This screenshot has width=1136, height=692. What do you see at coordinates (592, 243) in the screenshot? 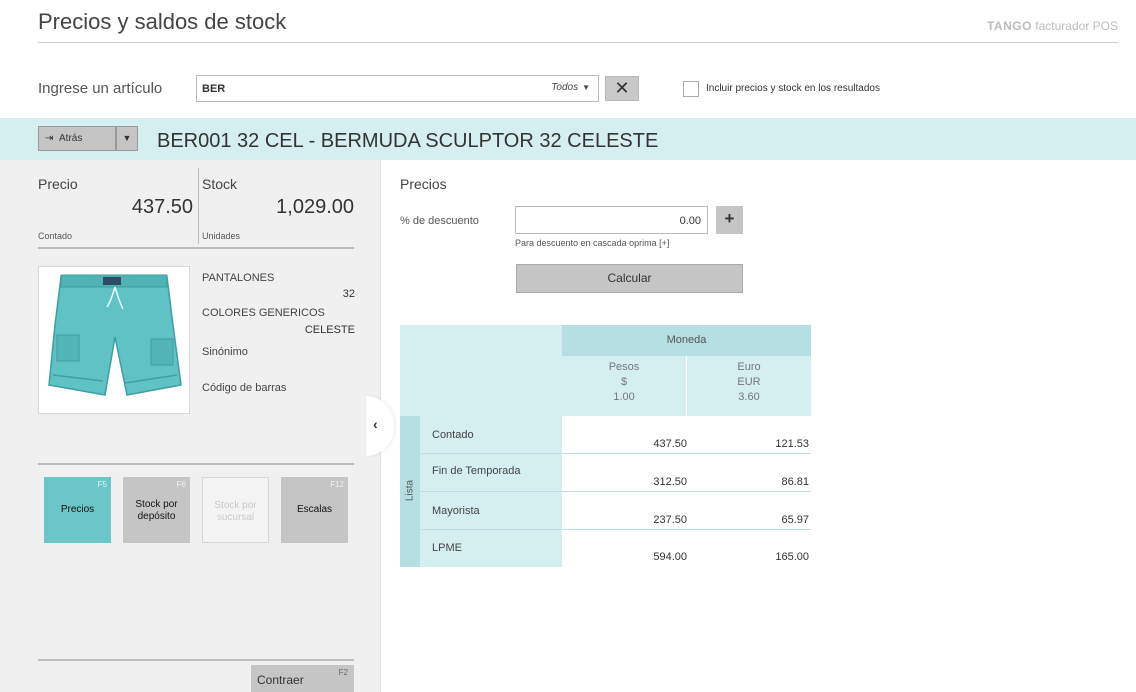
I see `discount-hint: Para descuento en cascada oprima [+]` at bounding box center [592, 243].